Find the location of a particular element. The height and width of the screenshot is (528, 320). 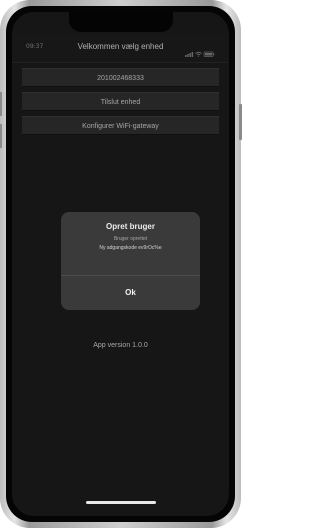

alert-title: Opret bruger is located at coordinates (130, 226).